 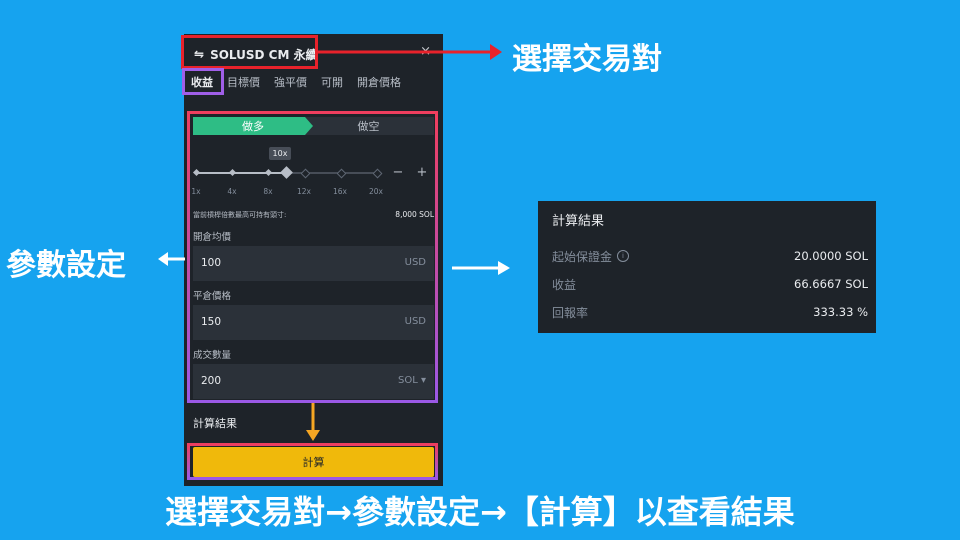 What do you see at coordinates (710, 312) in the screenshot?
I see `roe-row: 回報率 333.33 %` at bounding box center [710, 312].